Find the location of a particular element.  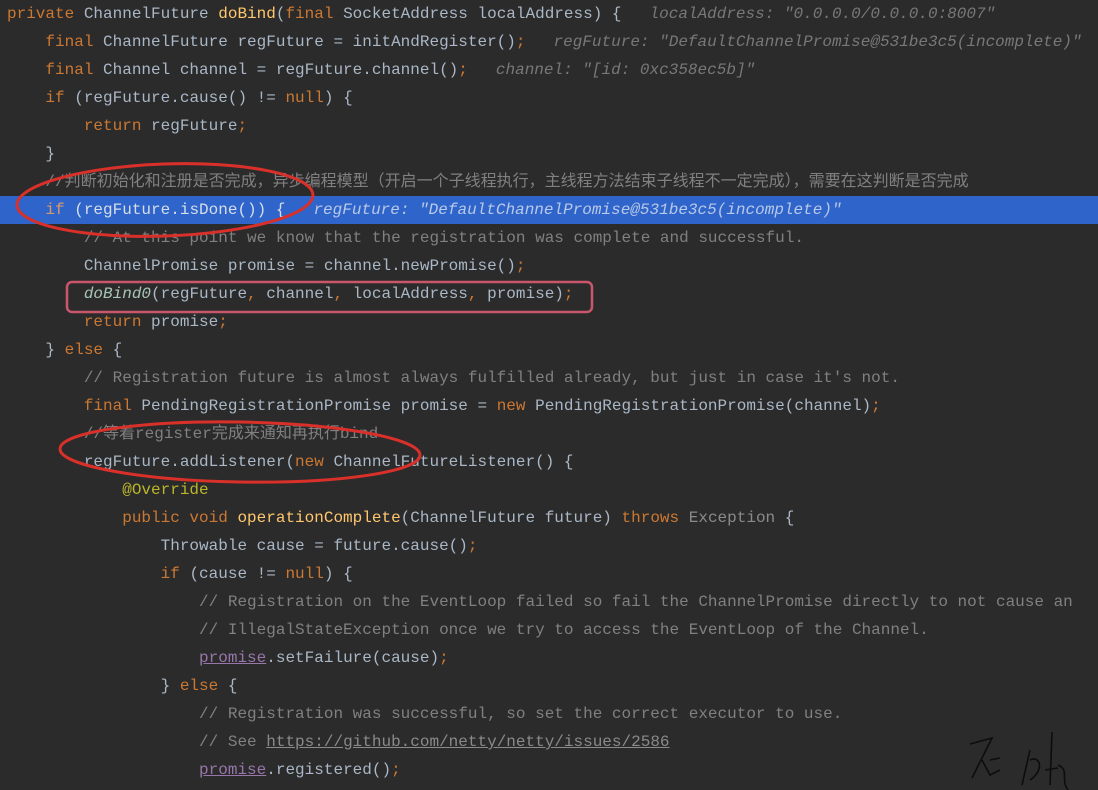

keyword: null is located at coordinates (304, 574).